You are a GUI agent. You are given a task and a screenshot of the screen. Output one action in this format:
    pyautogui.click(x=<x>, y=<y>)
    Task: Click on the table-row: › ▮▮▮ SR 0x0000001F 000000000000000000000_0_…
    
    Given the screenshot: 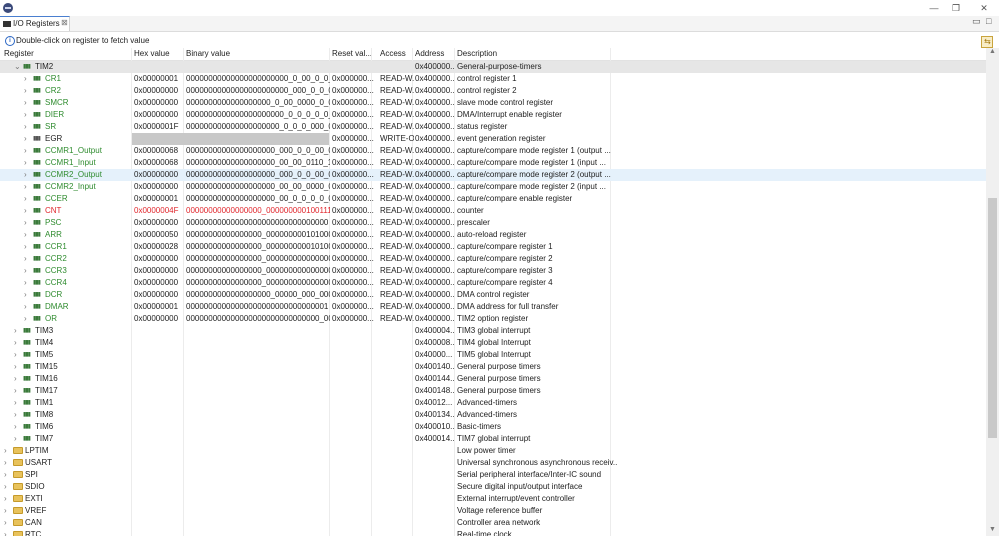 What is the action you would take?
    pyautogui.click(x=493, y=127)
    